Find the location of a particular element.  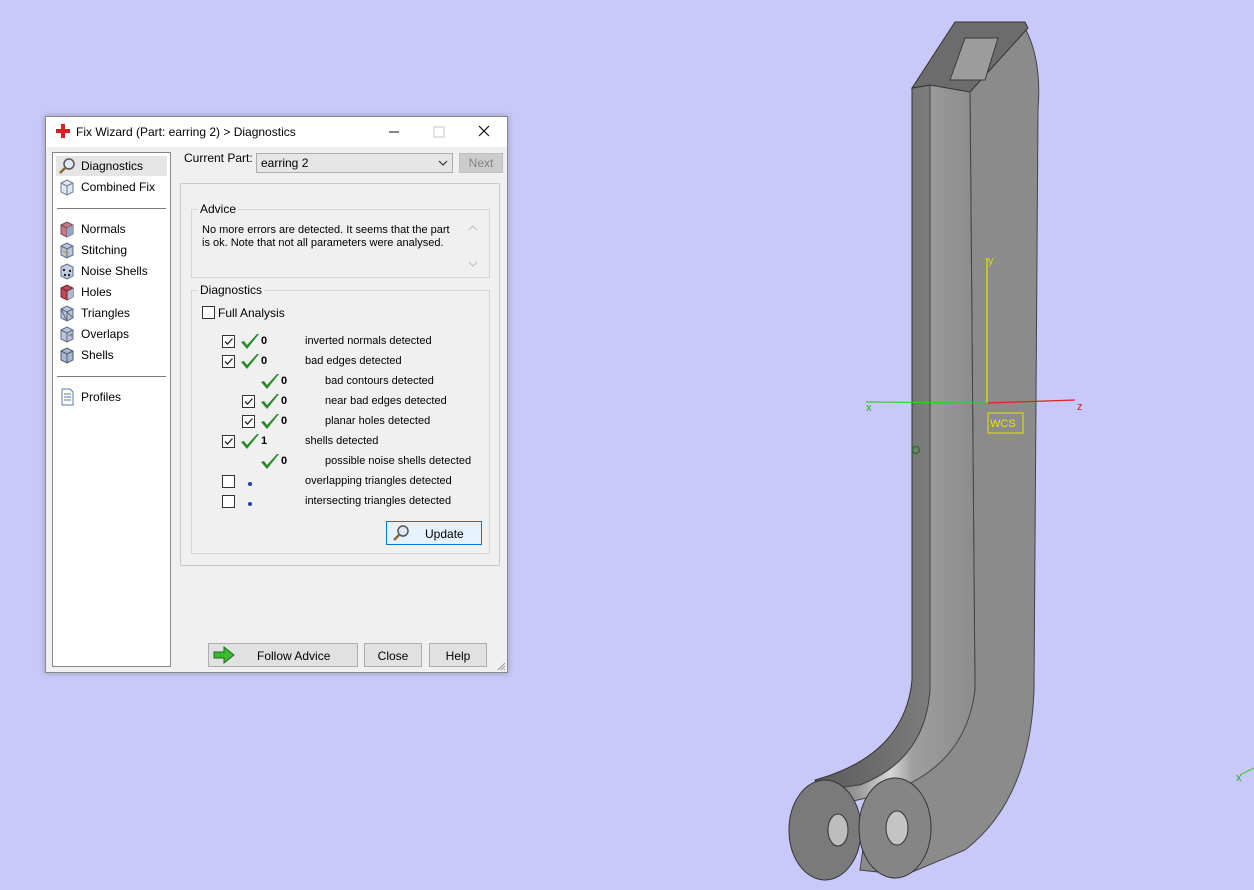

advice-scrollbar is located at coordinates (473, 246).